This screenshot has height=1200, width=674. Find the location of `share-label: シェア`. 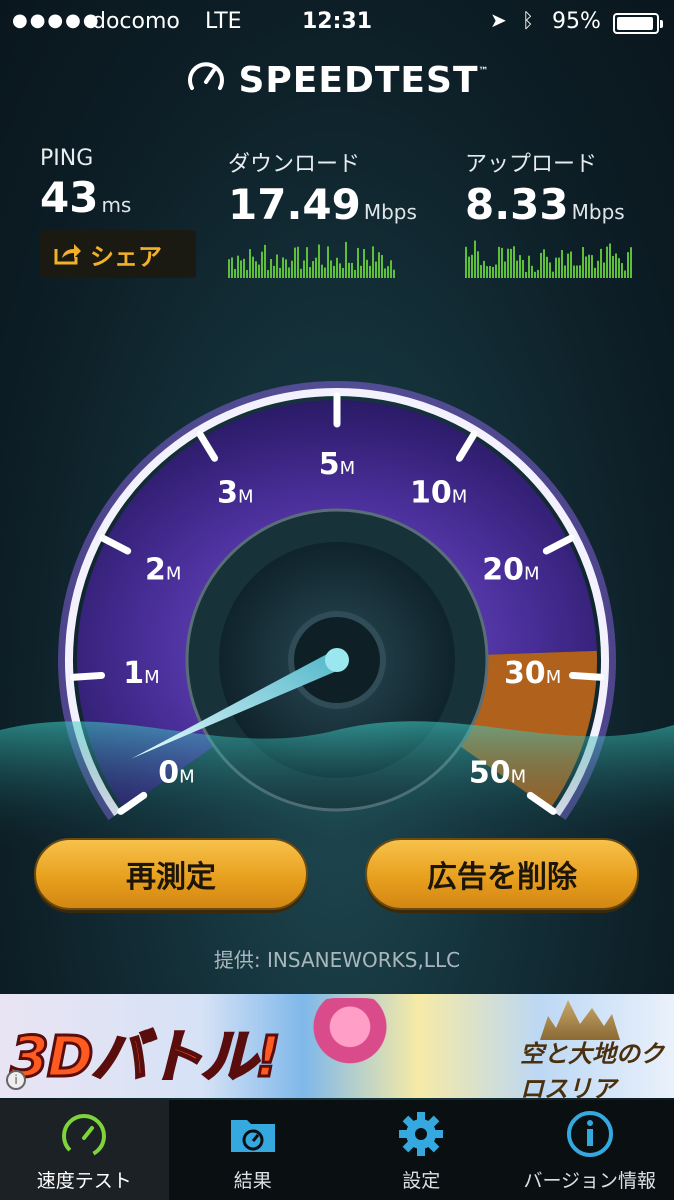

share-label: シェア is located at coordinates (126, 256).